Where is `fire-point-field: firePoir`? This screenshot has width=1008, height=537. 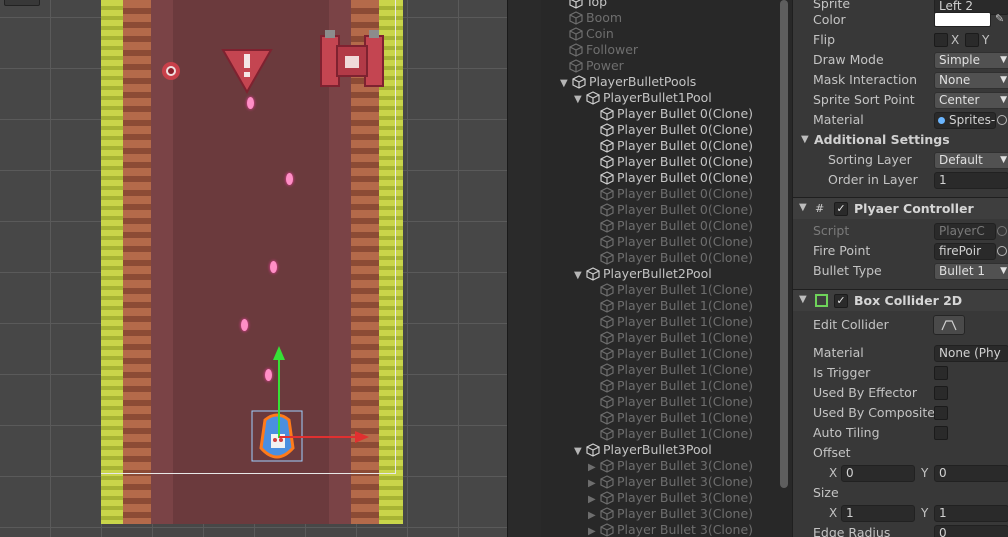 fire-point-field: firePoir is located at coordinates (965, 251).